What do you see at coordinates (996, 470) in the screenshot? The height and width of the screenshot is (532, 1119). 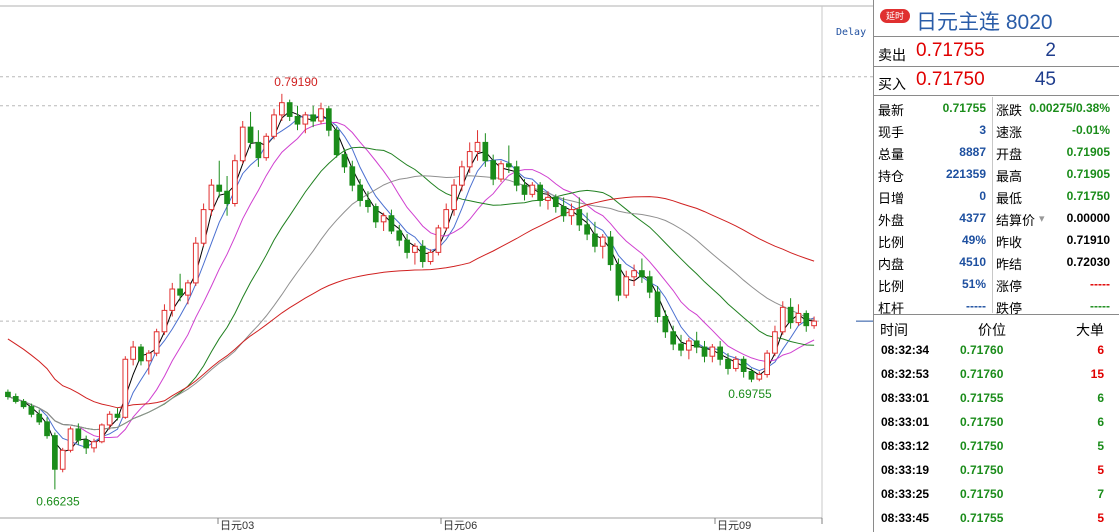 I see `tick-row: 08:33:19 0.71750 5` at bounding box center [996, 470].